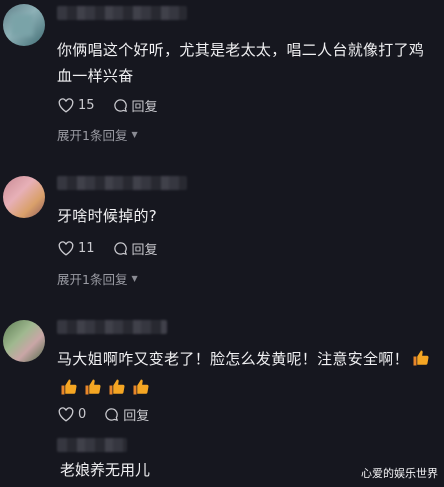 This screenshot has height=487, width=444. I want to click on comment-actions: 15 回复, so click(108, 105).